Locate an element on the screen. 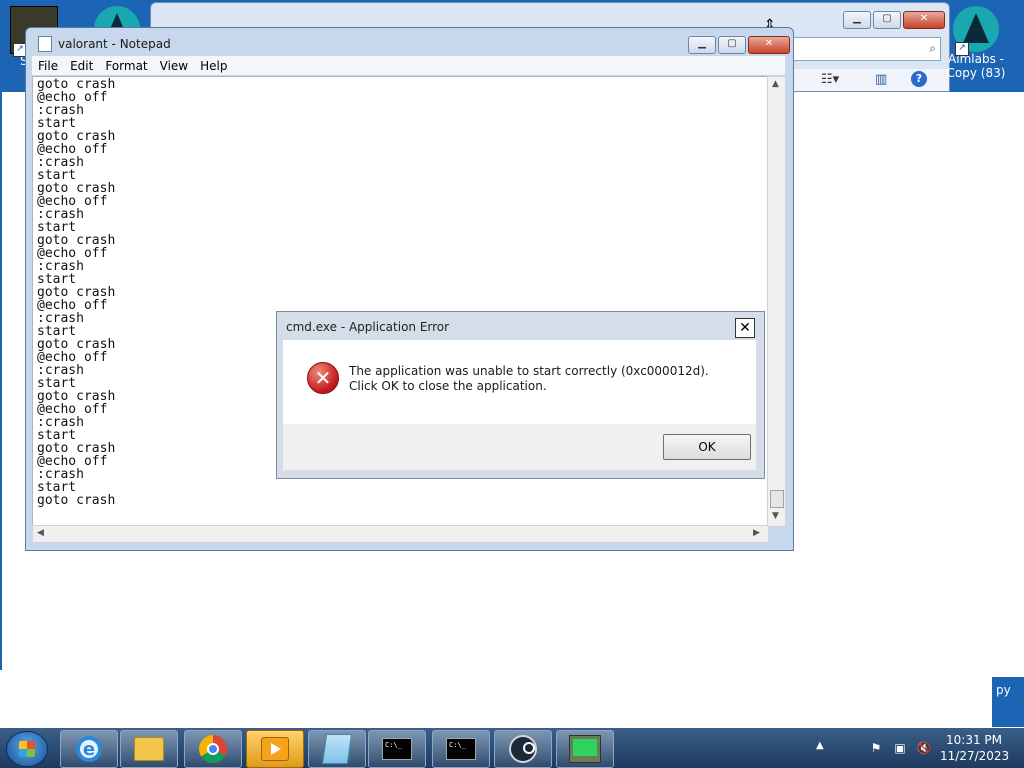 This screenshot has width=1024, height=768. folder-icon is located at coordinates (149, 749).